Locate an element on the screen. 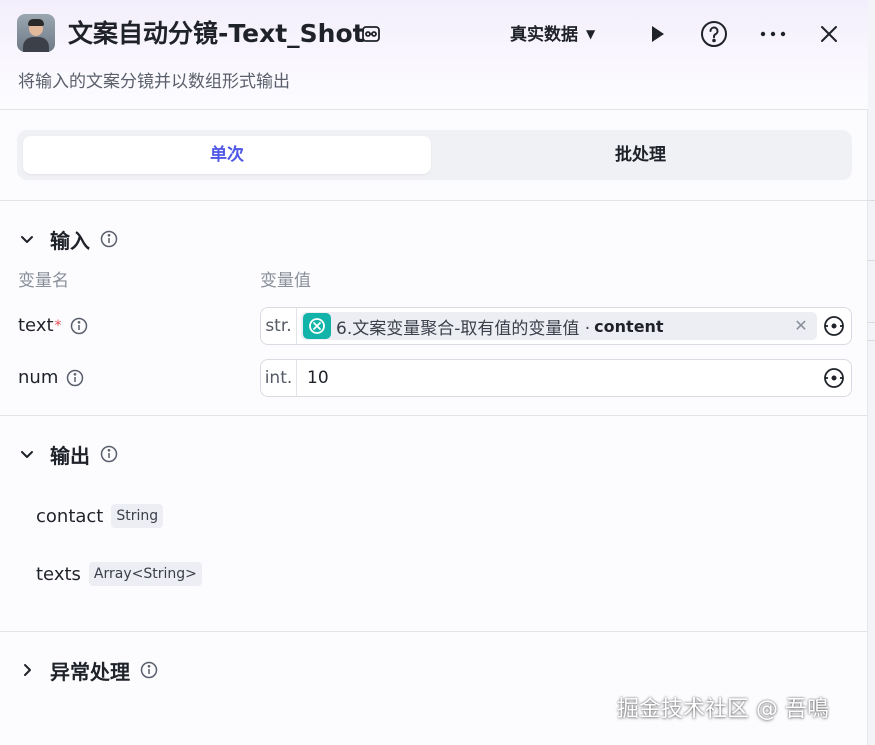 This screenshot has width=875, height=745. run-button is located at coordinates (657, 34).